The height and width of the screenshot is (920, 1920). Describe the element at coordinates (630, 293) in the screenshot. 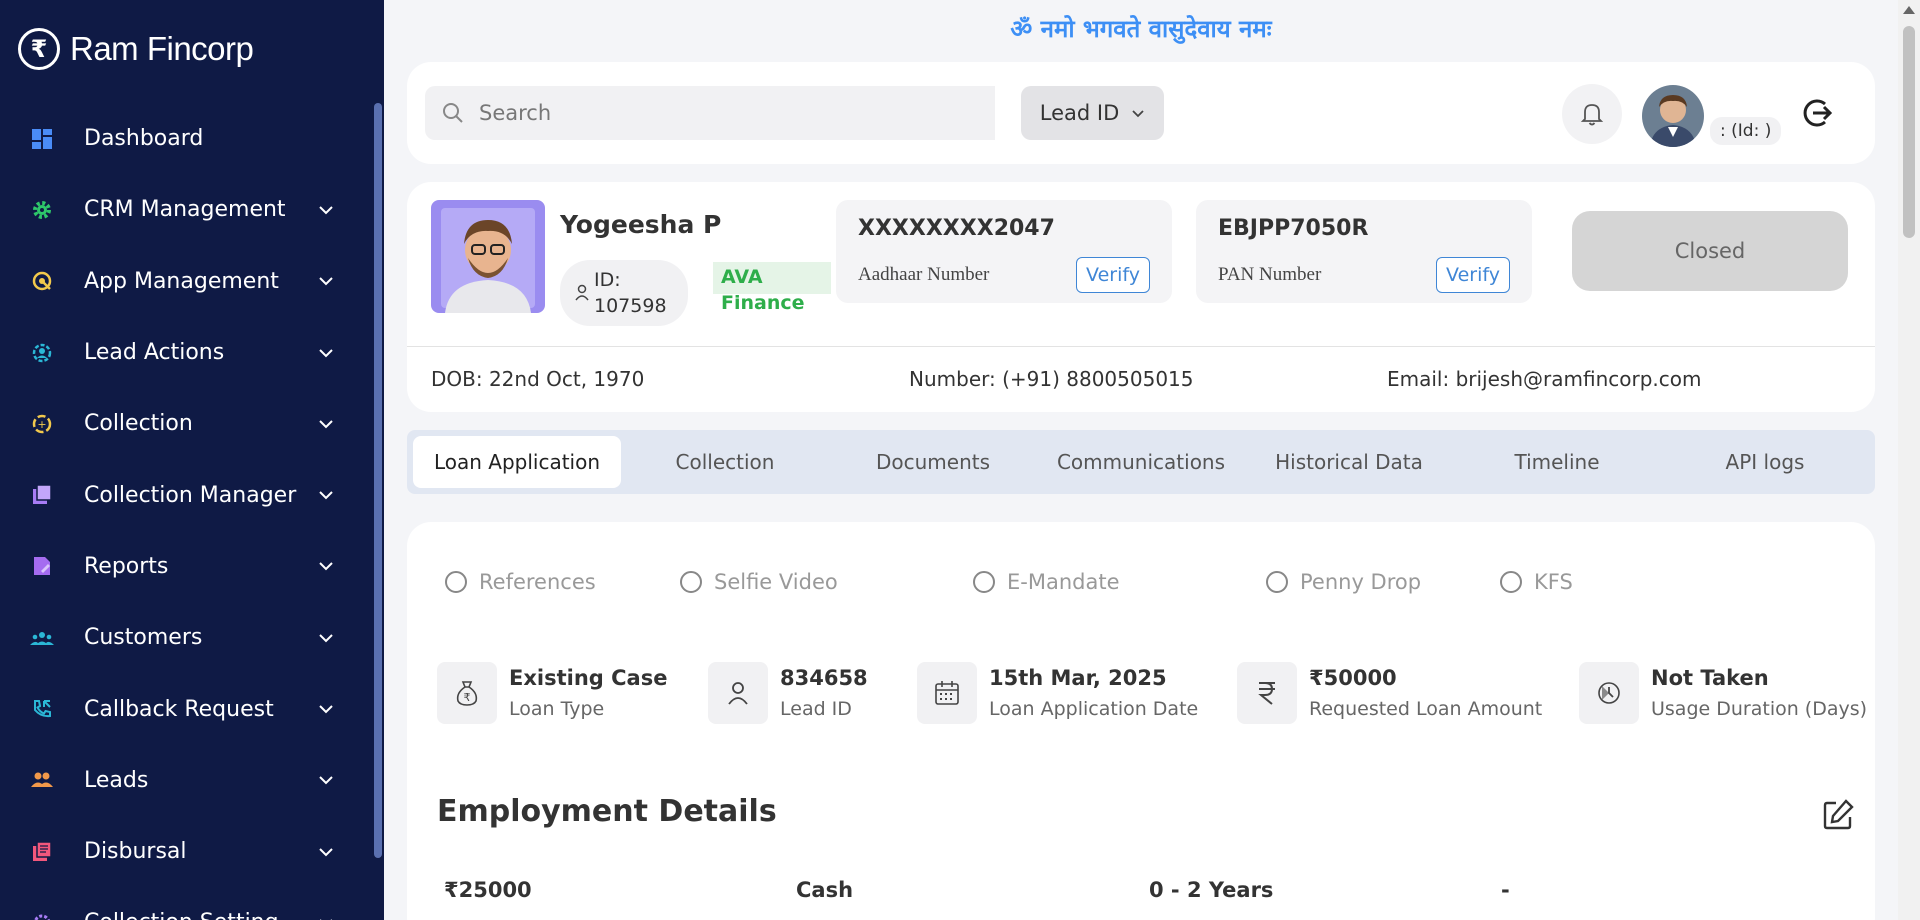

I see `customer-id: ID: 107598` at that location.